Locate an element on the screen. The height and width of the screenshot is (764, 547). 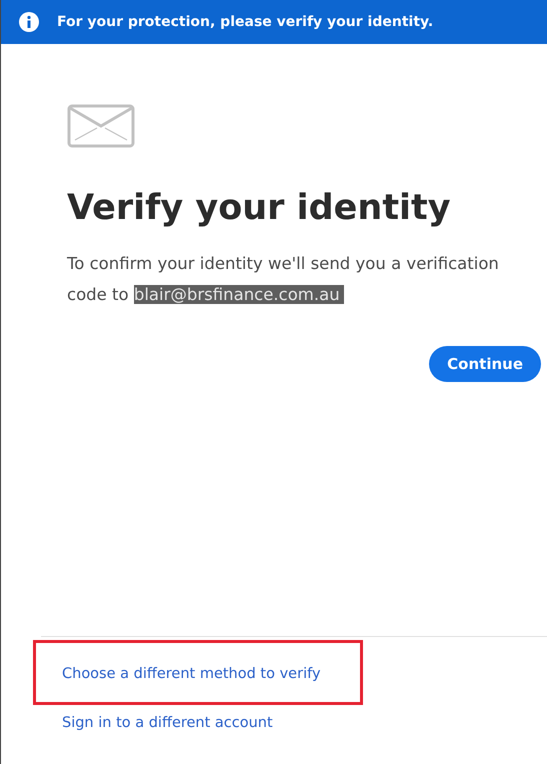
envelope-icon is located at coordinates (101, 126).